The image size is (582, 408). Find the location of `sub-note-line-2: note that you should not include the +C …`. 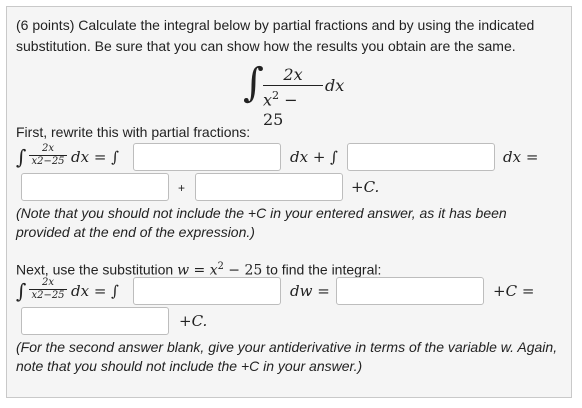

sub-note-line-2: note that you should not include the +C … is located at coordinates (189, 366).